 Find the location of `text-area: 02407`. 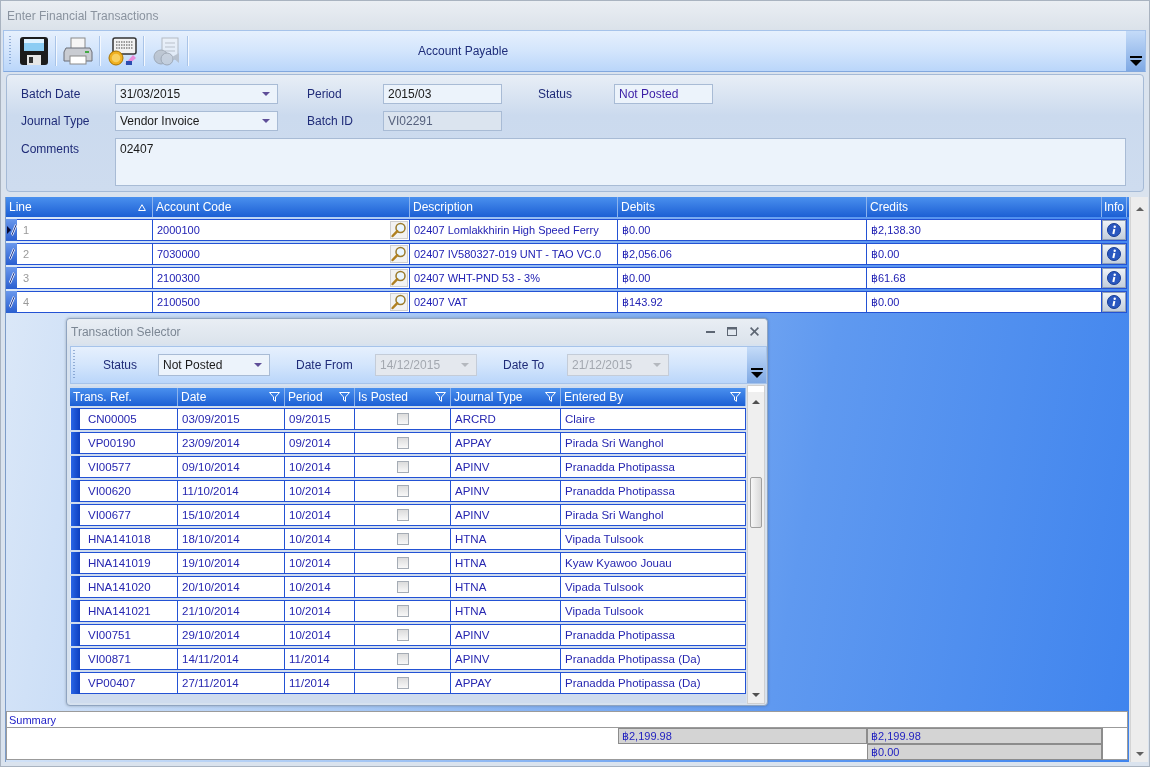

text-area: 02407 is located at coordinates (620, 162).